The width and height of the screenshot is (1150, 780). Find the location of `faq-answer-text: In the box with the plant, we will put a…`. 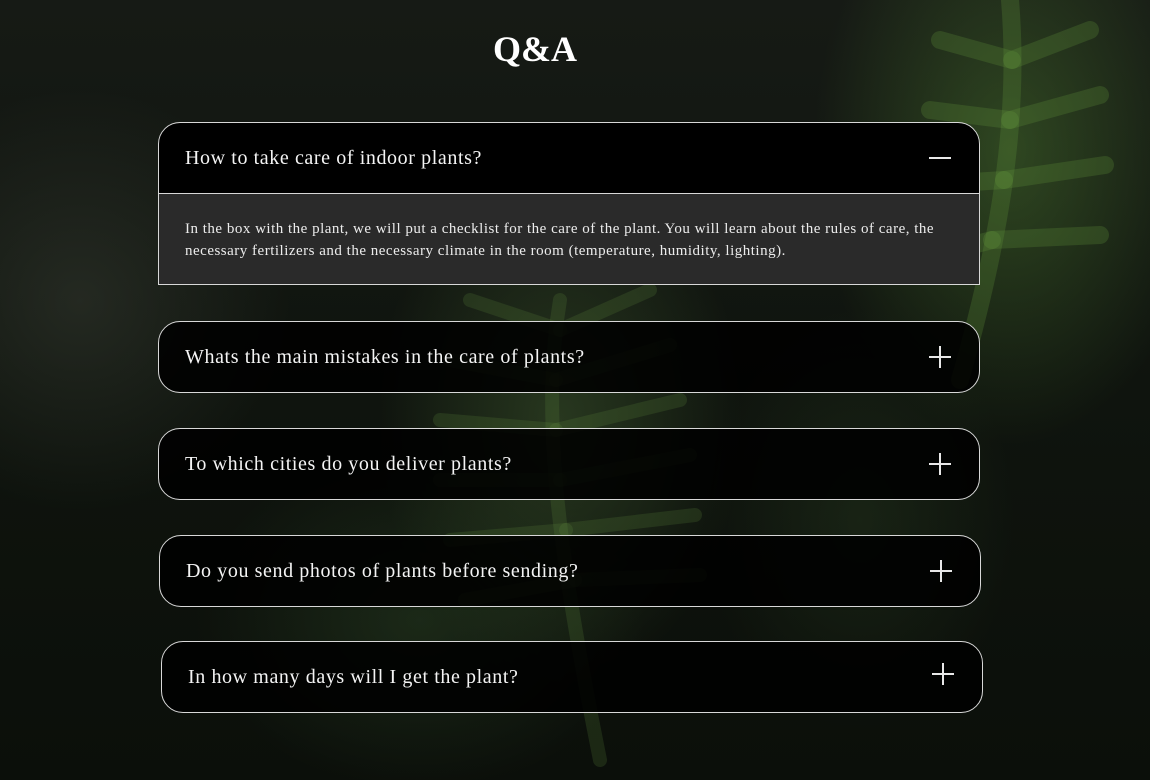

faq-answer-text: In the box with the plant, we will put a… is located at coordinates (560, 240).